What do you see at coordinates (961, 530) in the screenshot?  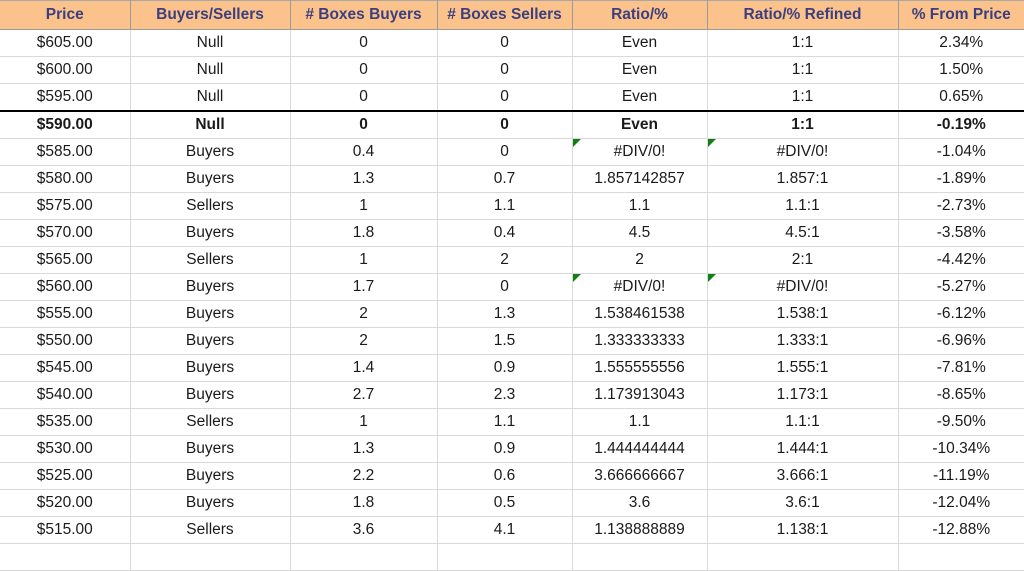 I see `cell-pct_from_price: -12.88%` at bounding box center [961, 530].